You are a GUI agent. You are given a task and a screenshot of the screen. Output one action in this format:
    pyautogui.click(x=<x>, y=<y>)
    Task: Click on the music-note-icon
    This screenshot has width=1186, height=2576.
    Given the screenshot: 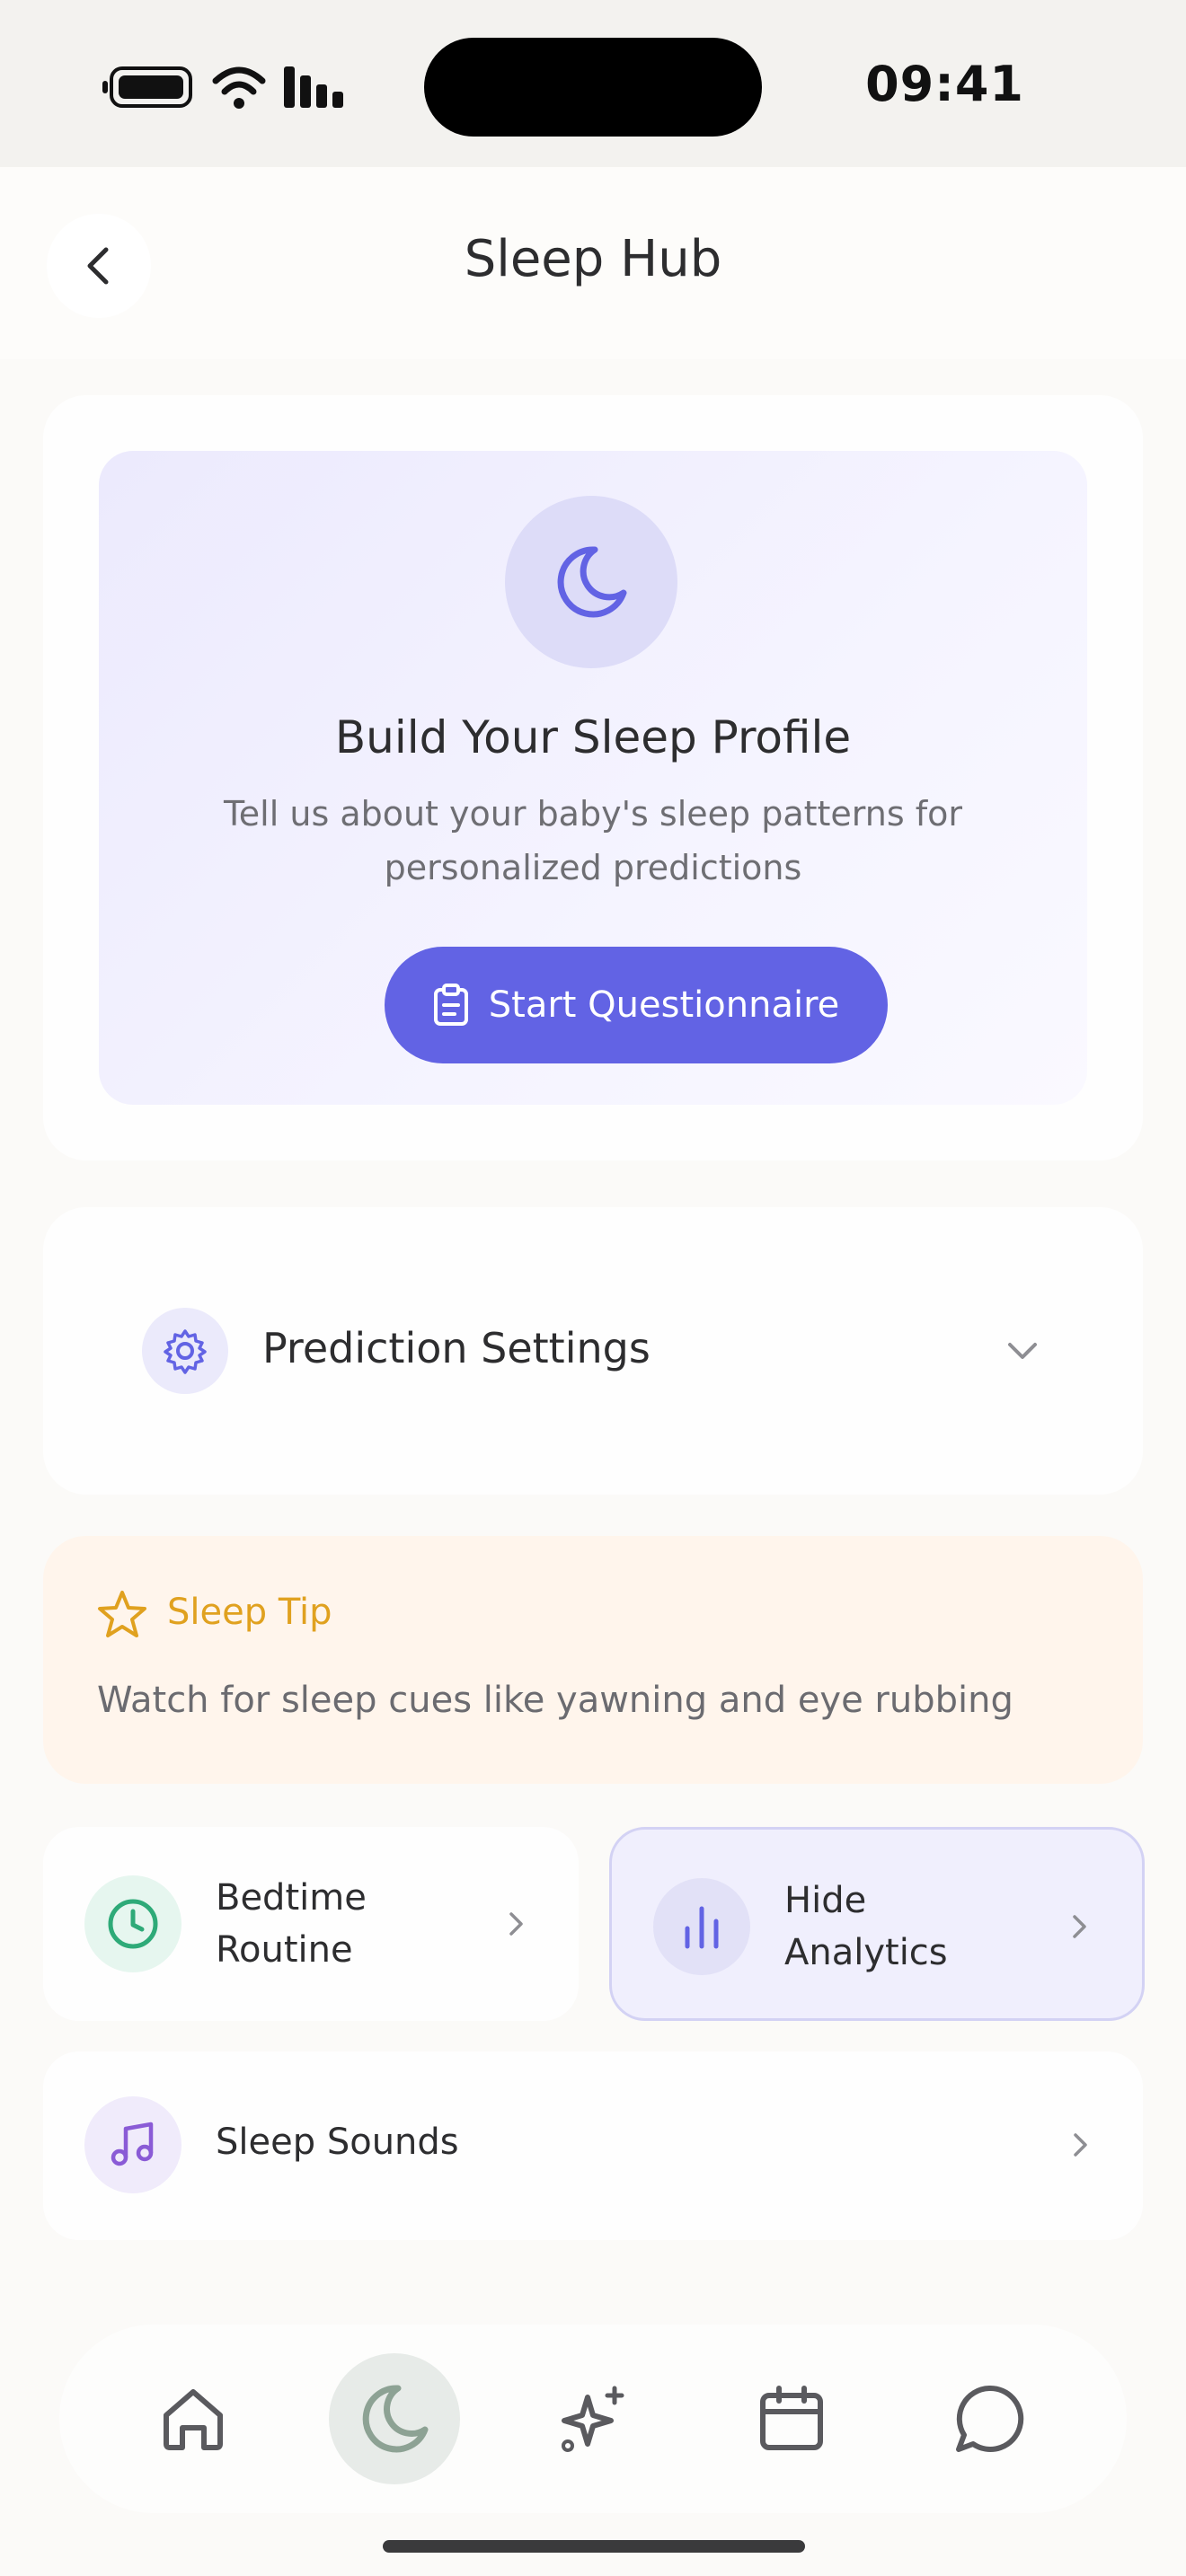 What is the action you would take?
    pyautogui.click(x=132, y=2144)
    